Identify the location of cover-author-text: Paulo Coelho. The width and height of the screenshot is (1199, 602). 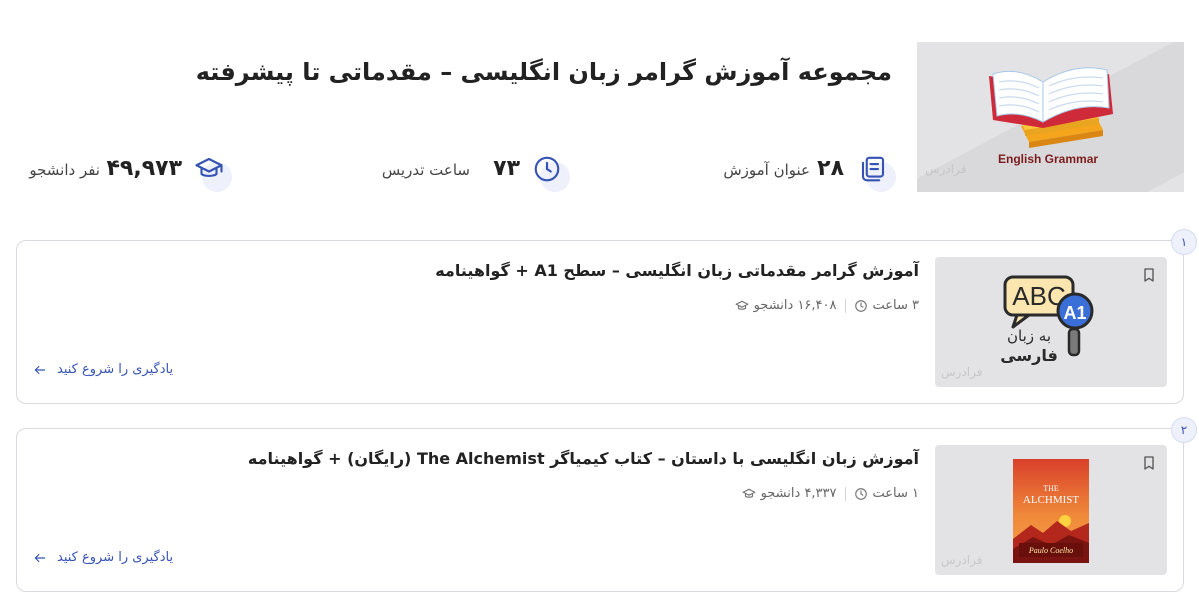
(1050, 550).